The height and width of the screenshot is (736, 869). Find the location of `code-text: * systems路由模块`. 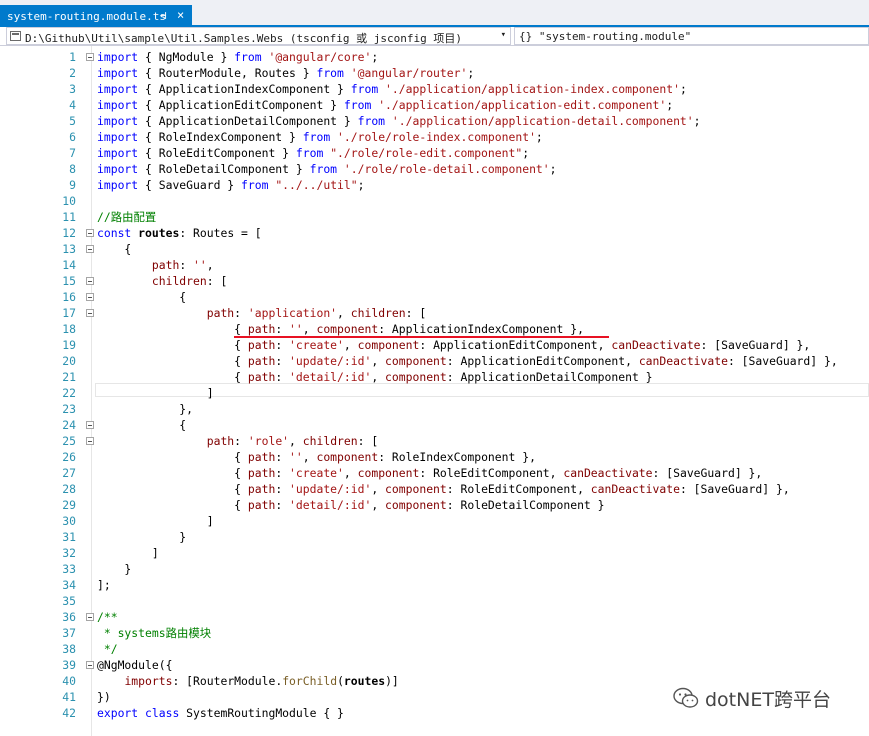

code-text: * systems路由模块 is located at coordinates (154, 633).